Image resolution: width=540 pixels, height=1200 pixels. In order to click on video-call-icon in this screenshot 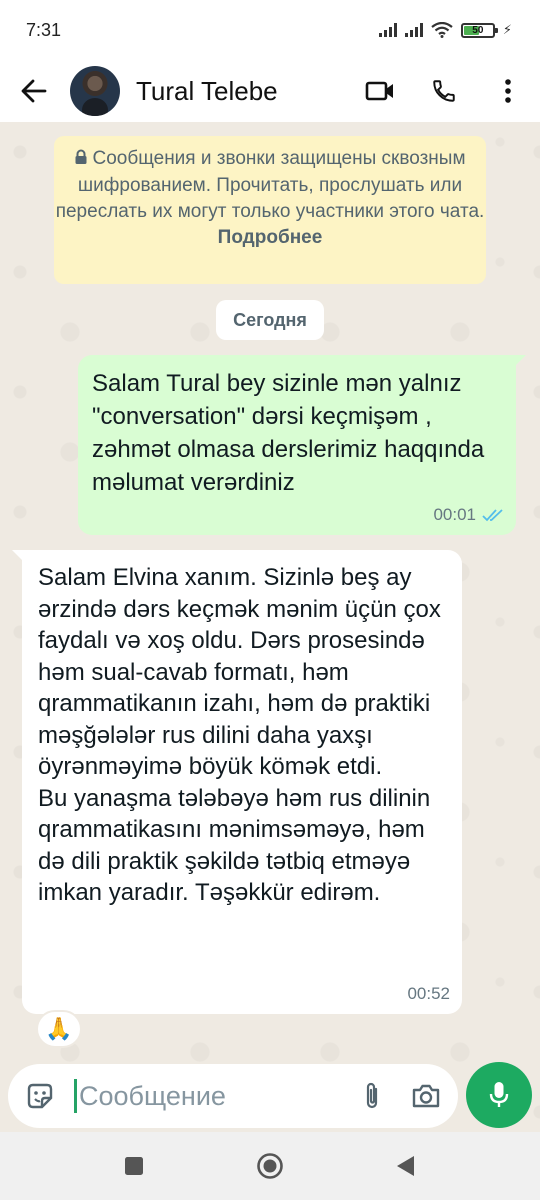, I will do `click(379, 91)`.